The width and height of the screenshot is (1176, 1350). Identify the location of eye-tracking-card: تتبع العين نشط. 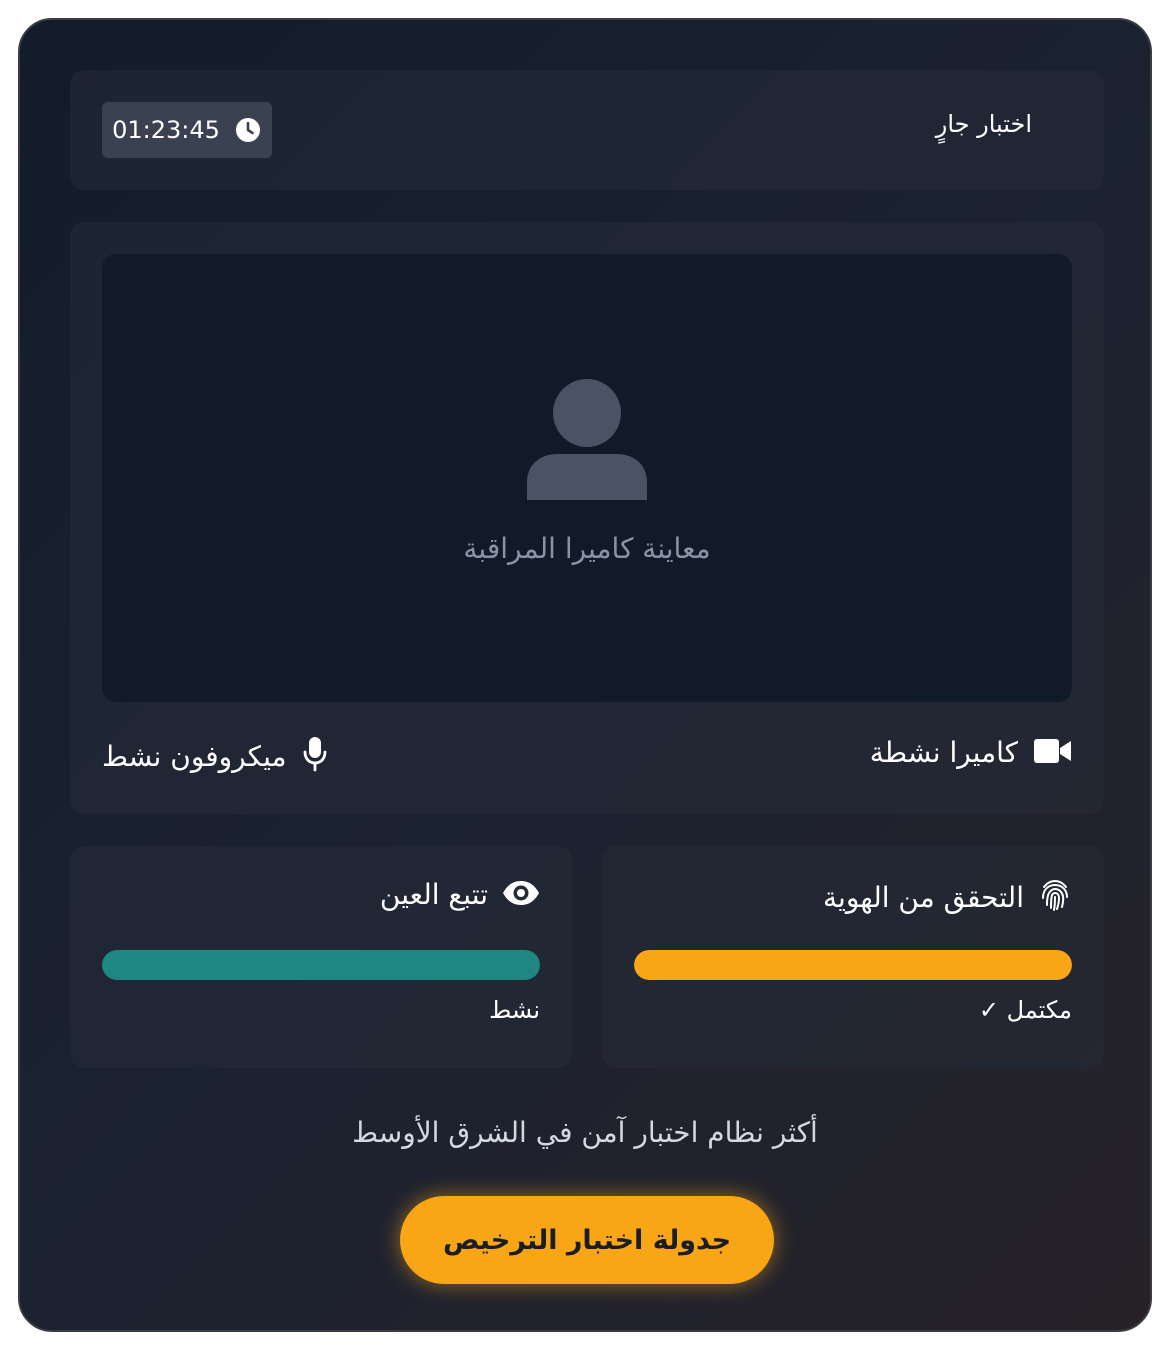
(321, 957).